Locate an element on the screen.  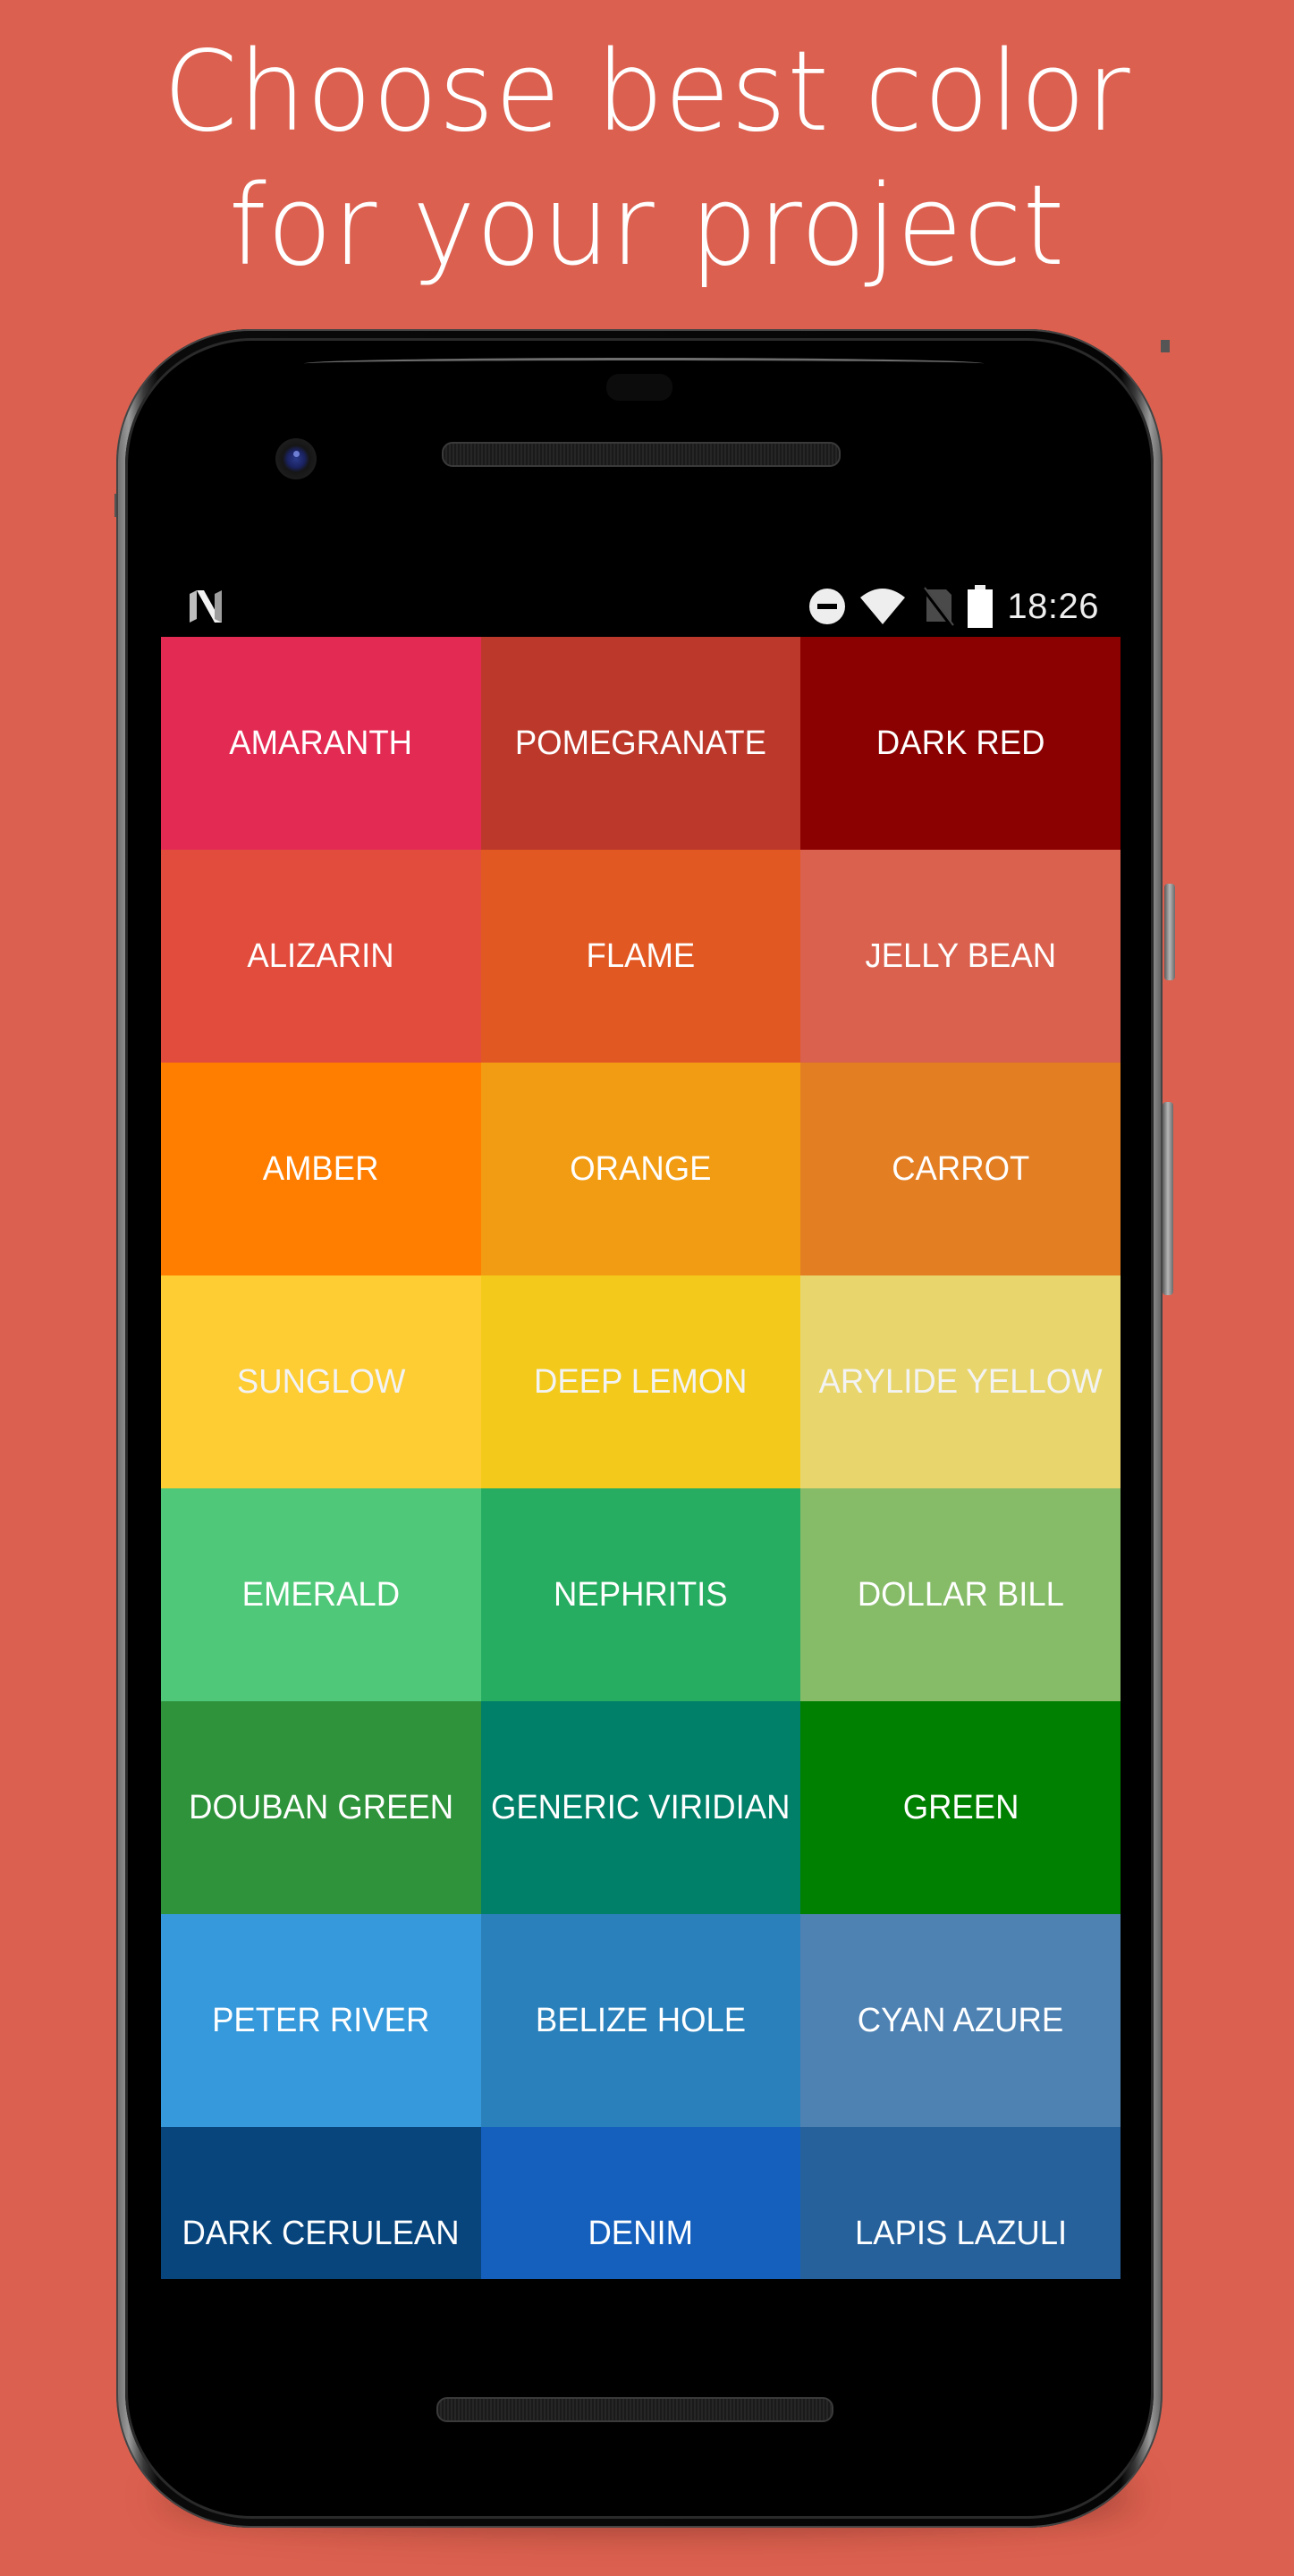
color-swatch-emerald: EMERALD is located at coordinates (321, 1594).